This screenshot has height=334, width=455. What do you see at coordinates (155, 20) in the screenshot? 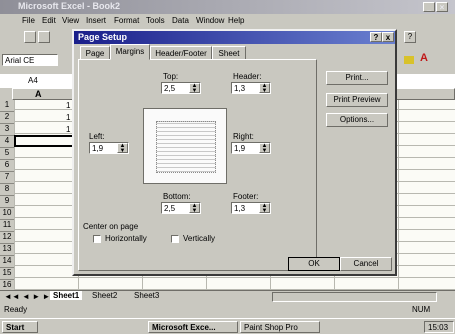
I see `menu-tools: Tools` at bounding box center [155, 20].